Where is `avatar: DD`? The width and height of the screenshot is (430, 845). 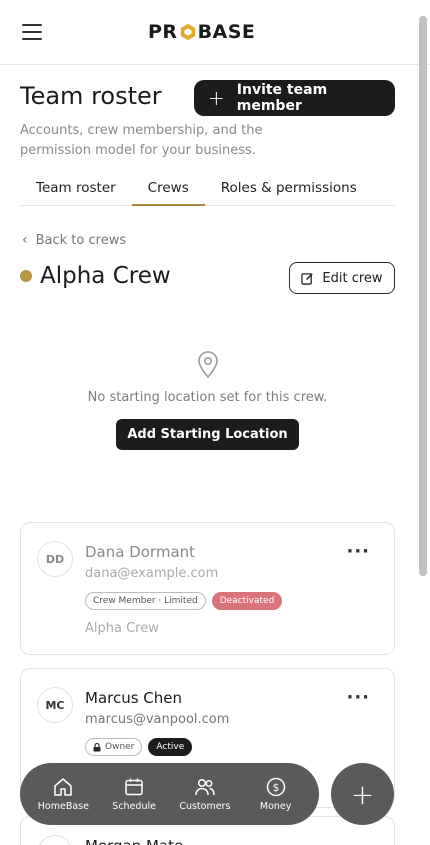 avatar: DD is located at coordinates (55, 559).